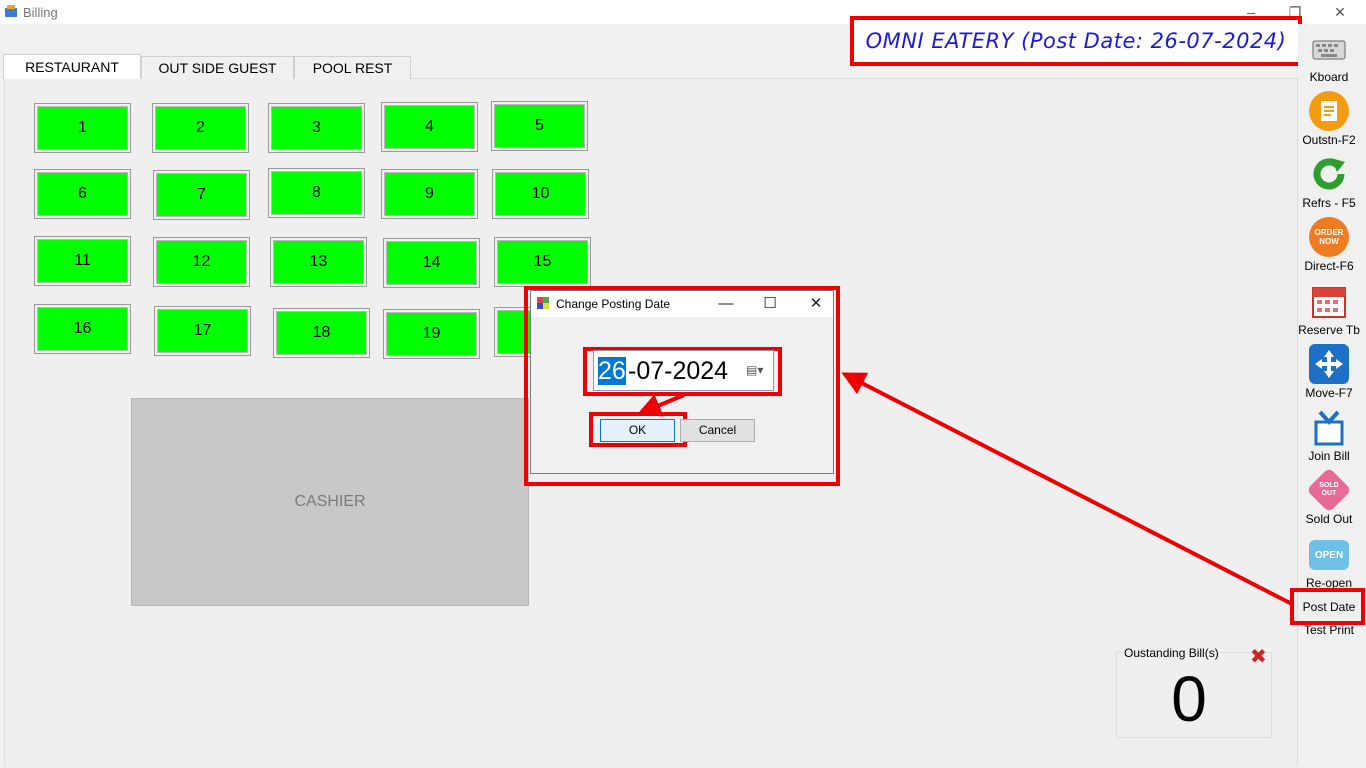  I want to click on table-button-2: 2, so click(200, 128).